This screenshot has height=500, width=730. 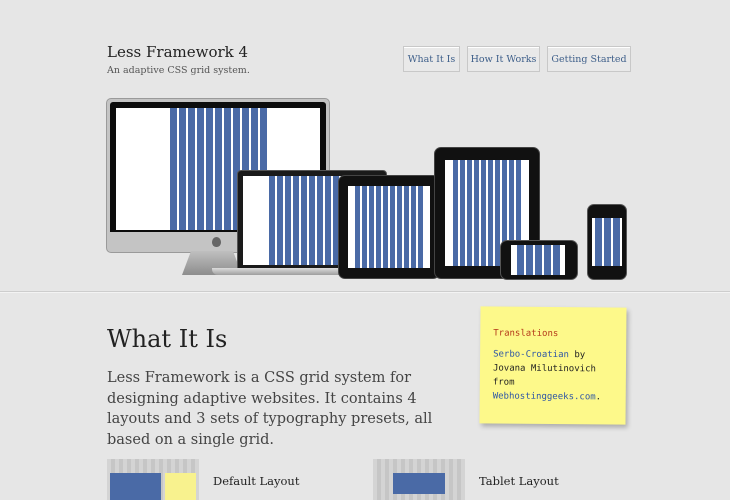 I want to click on ipad-landscape-screen-grid, so click(x=389, y=227).